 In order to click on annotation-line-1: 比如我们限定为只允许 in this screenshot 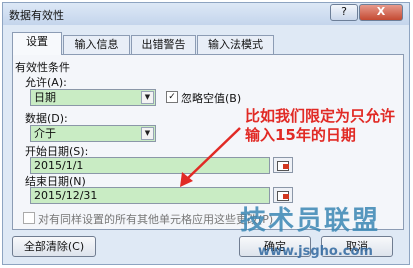, I will do `click(320, 116)`.